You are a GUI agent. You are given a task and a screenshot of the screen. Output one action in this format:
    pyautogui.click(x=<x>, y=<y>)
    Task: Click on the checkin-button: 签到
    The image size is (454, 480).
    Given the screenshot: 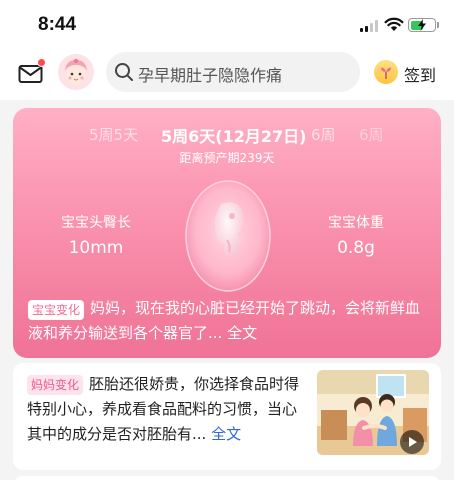 What is the action you would take?
    pyautogui.click(x=420, y=74)
    